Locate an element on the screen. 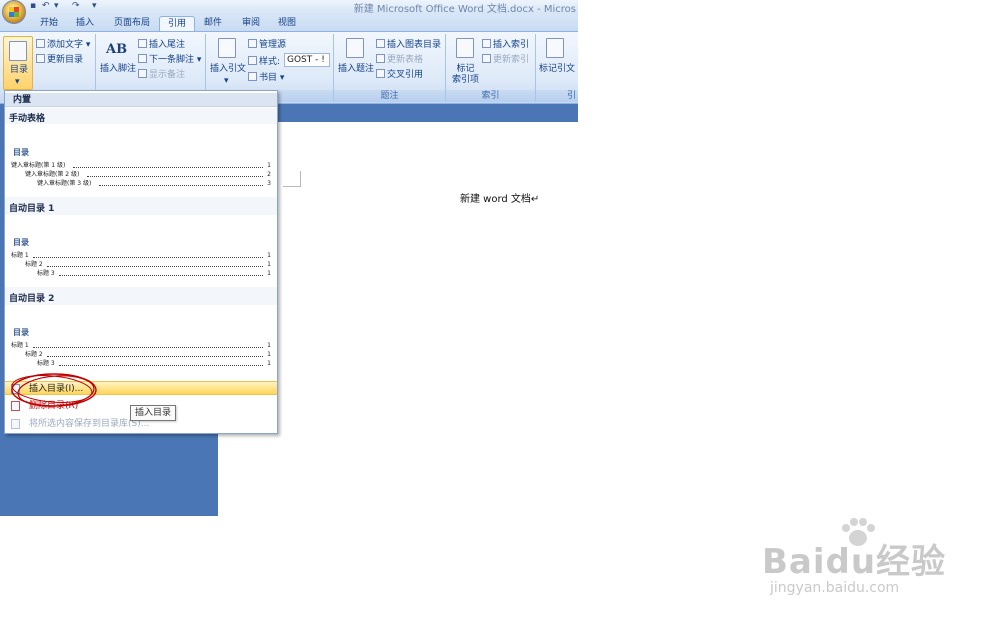 This screenshot has height=625, width=1000. save-to-gallery-icon is located at coordinates (15, 424).